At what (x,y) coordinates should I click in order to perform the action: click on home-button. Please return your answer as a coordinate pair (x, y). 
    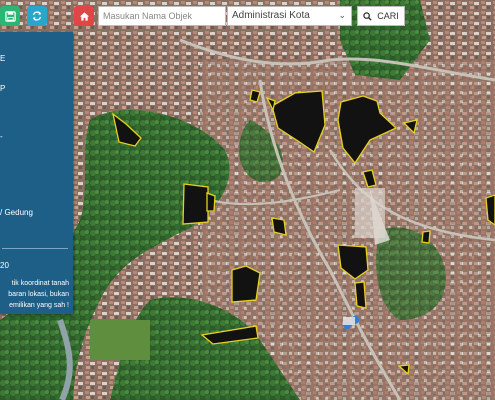
    Looking at the image, I should click on (84, 16).